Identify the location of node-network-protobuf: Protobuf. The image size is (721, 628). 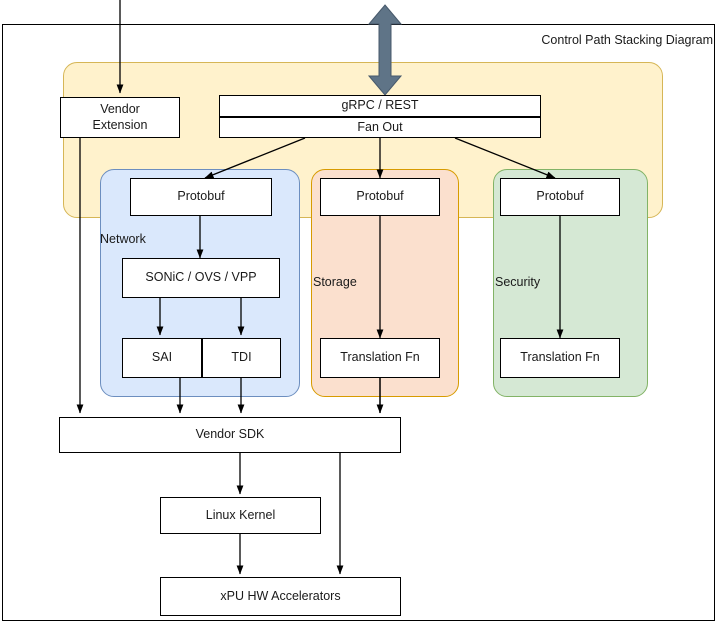
(201, 197).